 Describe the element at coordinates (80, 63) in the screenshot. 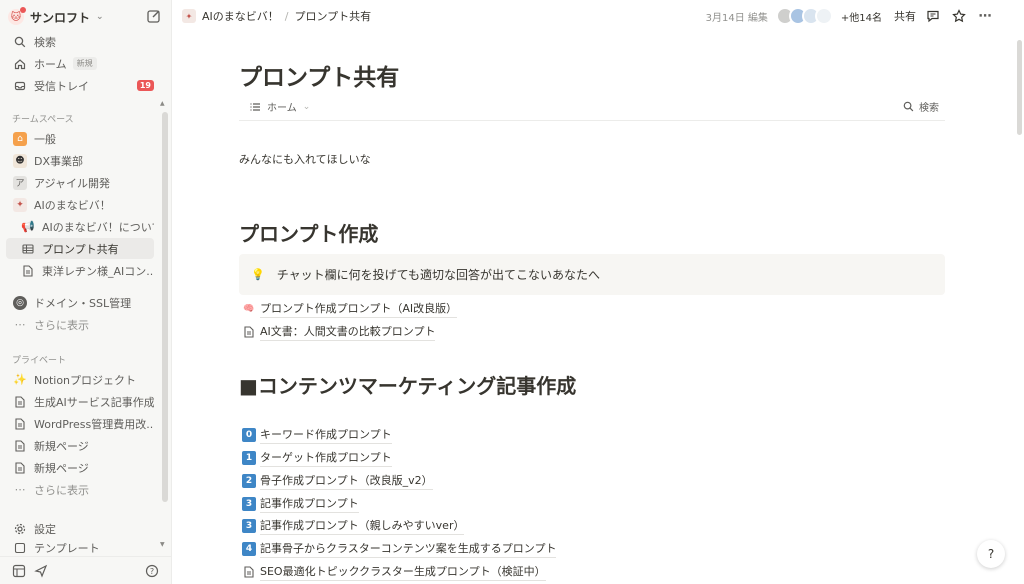

I see `sidebar-item-home: ホーム 新規` at that location.